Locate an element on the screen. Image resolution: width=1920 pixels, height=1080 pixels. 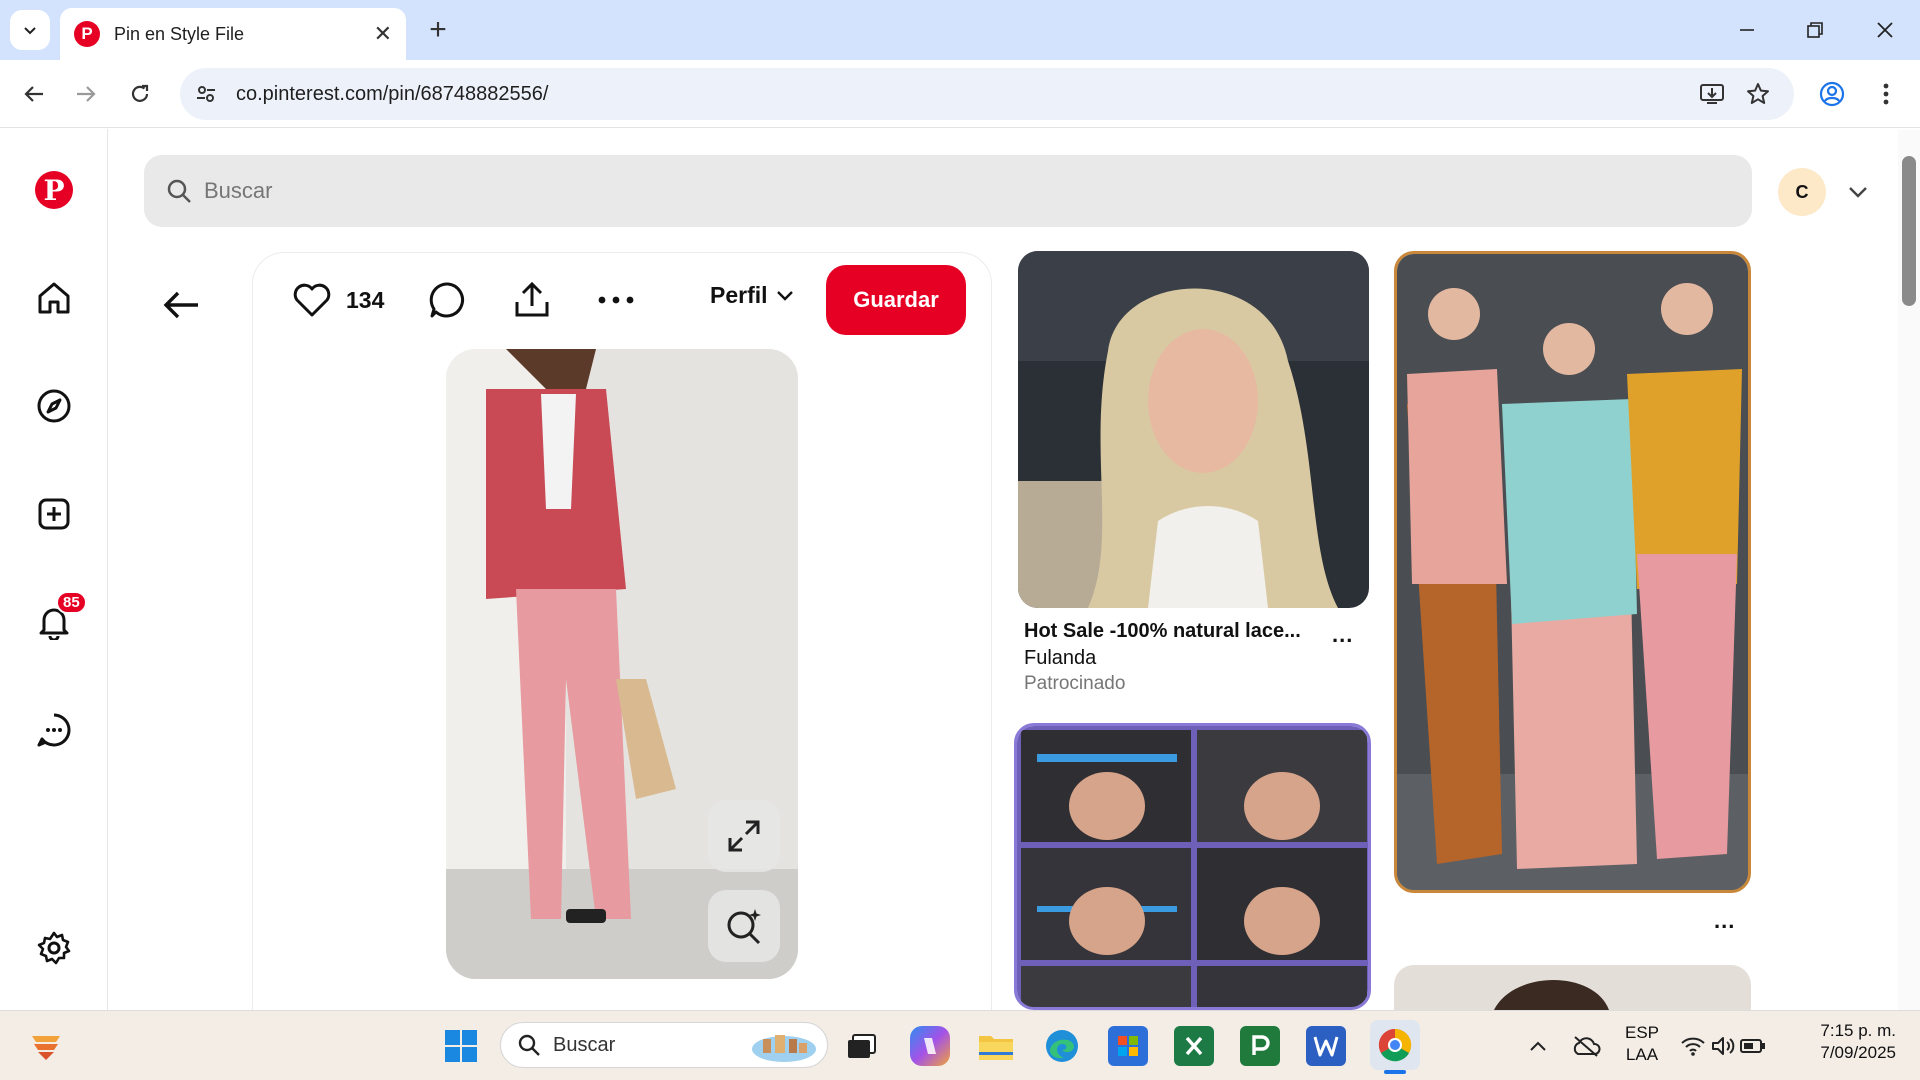
task-view-button is located at coordinates (862, 1046).